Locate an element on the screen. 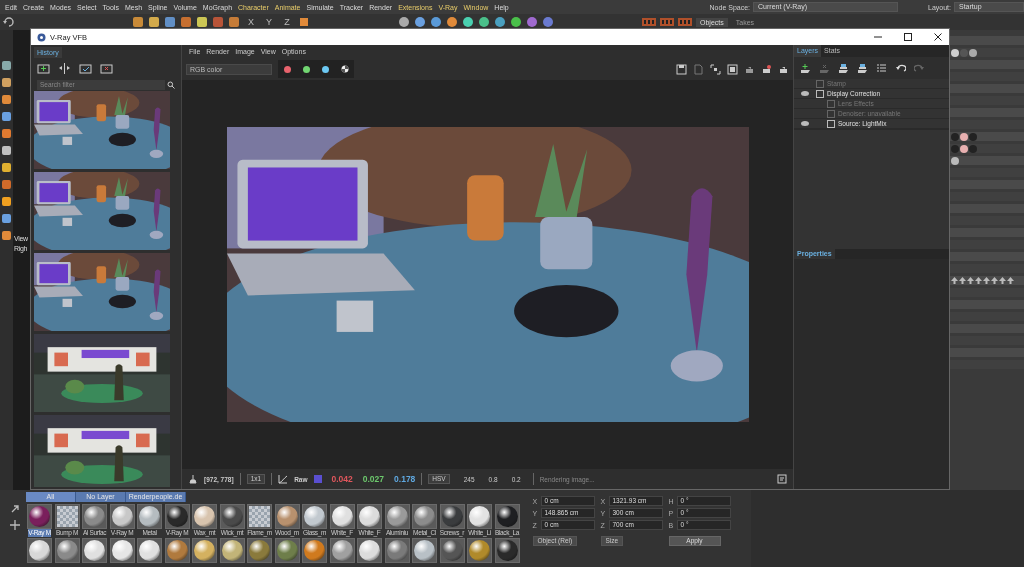 The width and height of the screenshot is (1024, 567). save-icon is located at coordinates (681, 69).